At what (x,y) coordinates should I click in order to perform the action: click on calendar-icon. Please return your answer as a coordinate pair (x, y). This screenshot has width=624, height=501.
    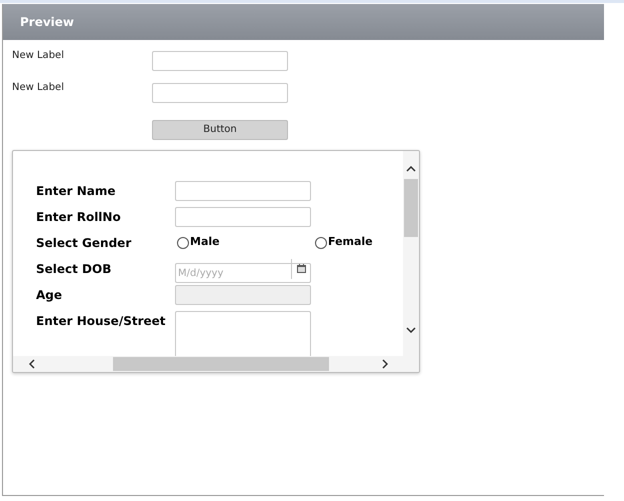
    Looking at the image, I should click on (301, 268).